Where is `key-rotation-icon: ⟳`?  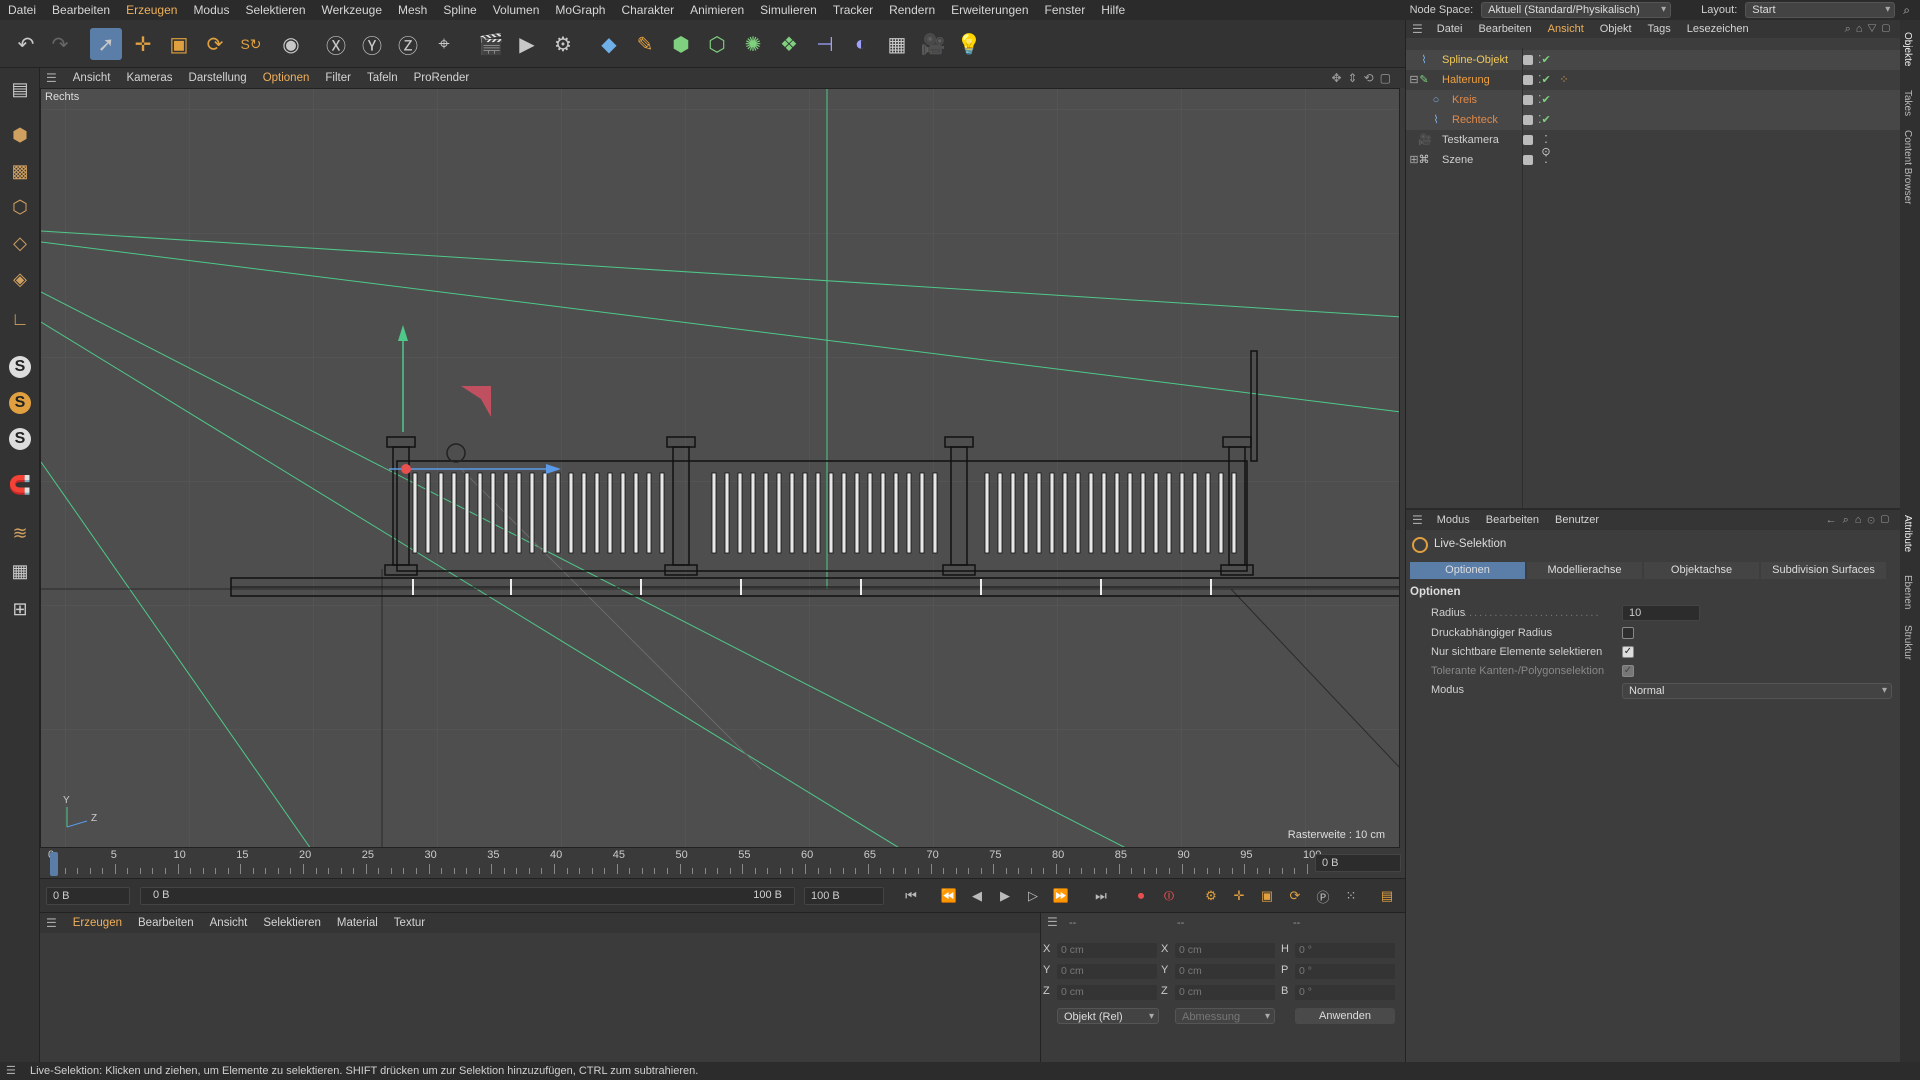 key-rotation-icon: ⟳ is located at coordinates (1295, 896).